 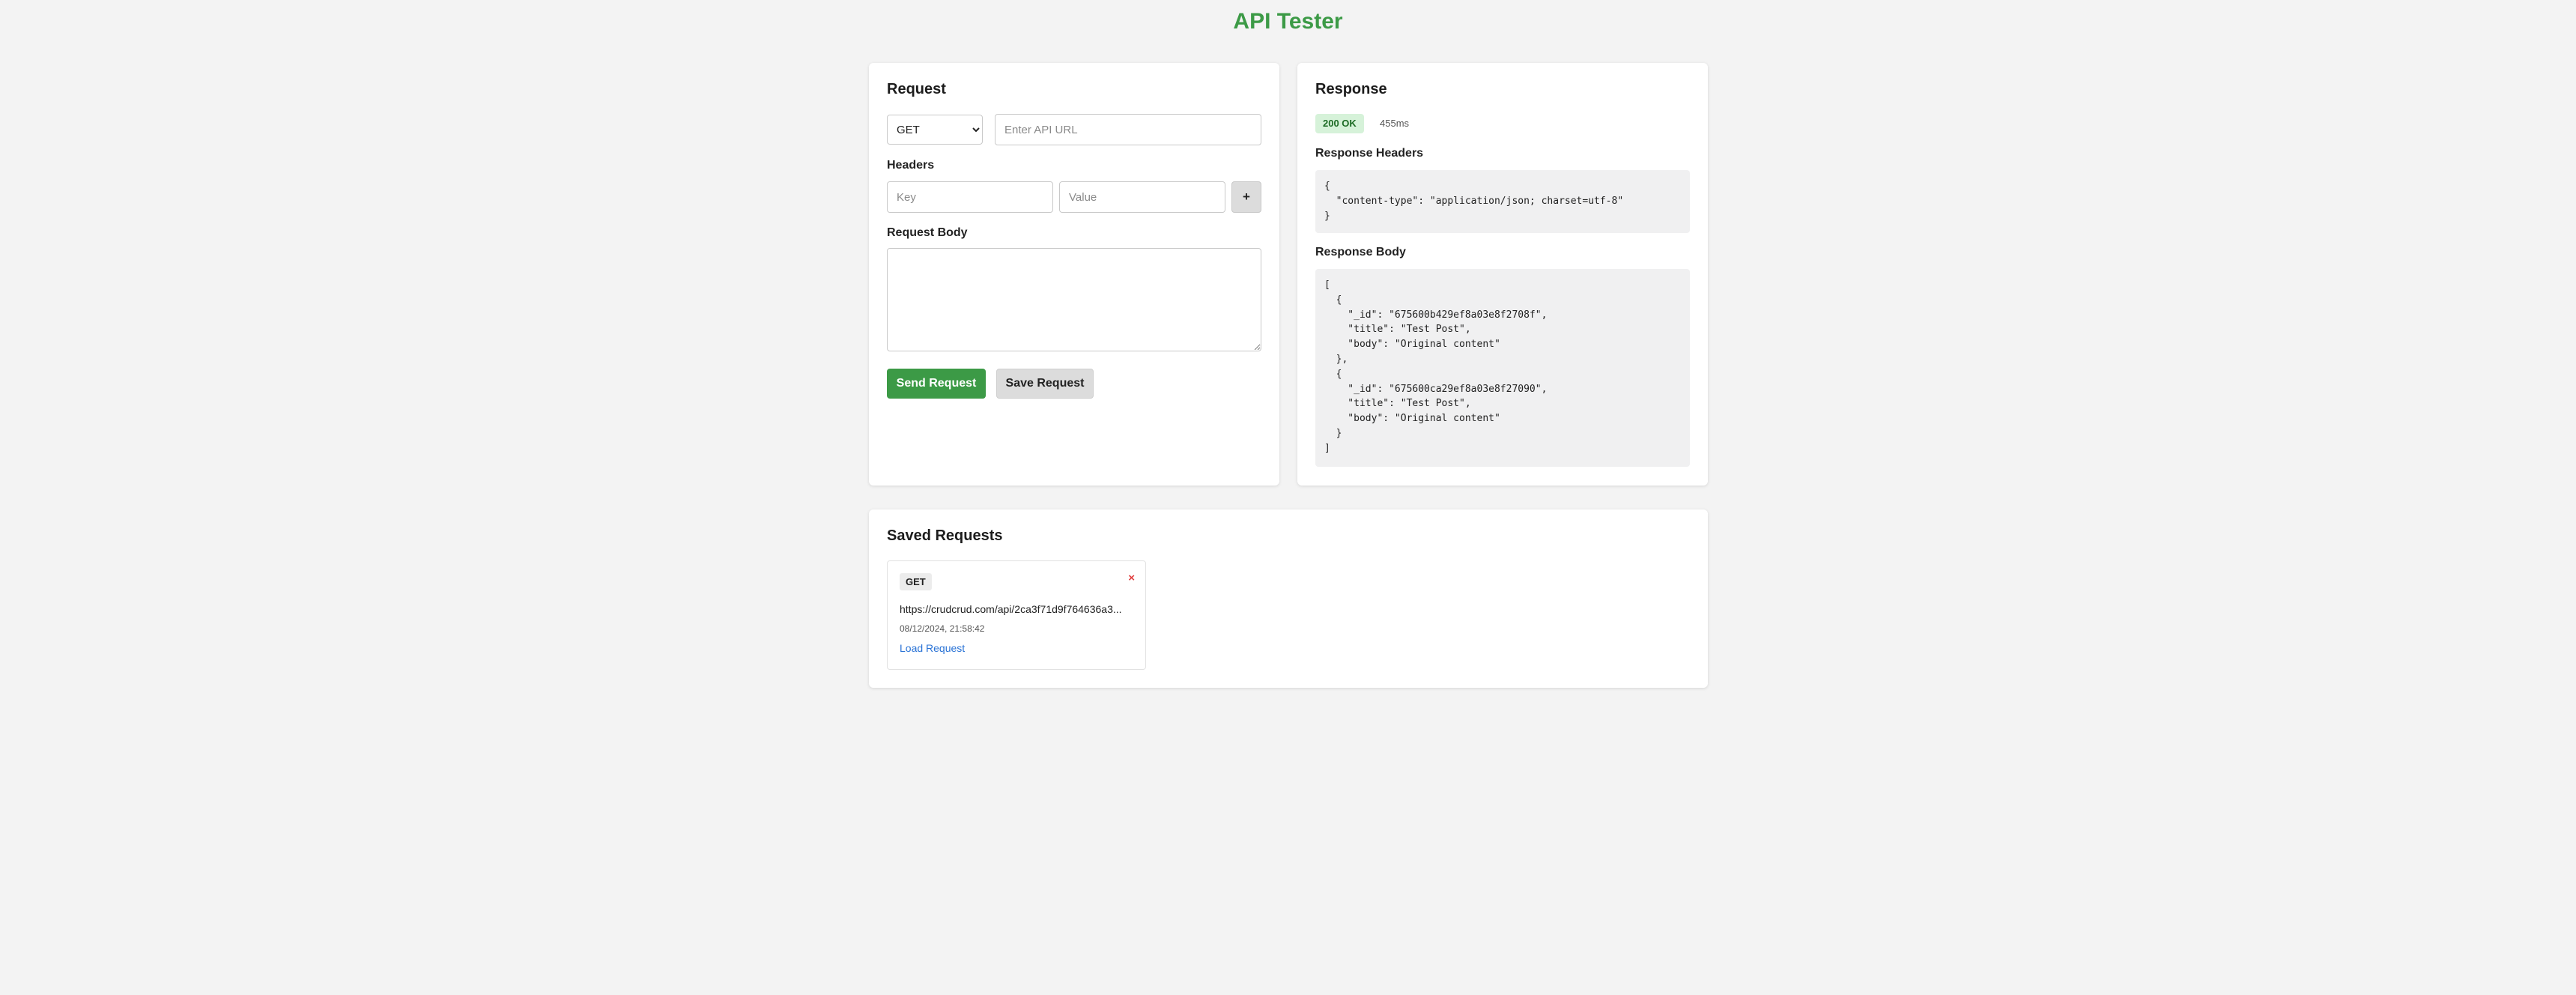 I want to click on page-title: API Tester, so click(x=1288, y=21).